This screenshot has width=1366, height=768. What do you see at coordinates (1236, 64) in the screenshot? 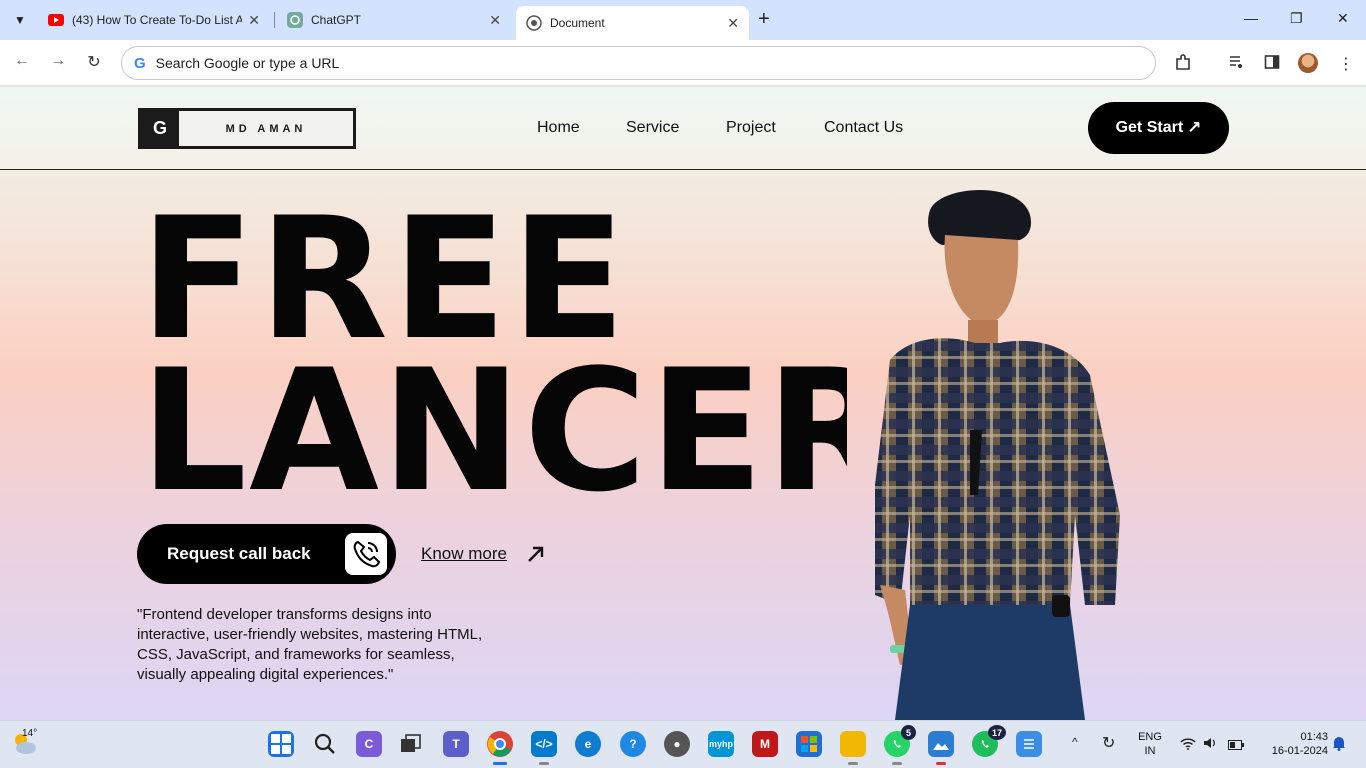
I see `media-control-icon` at bounding box center [1236, 64].